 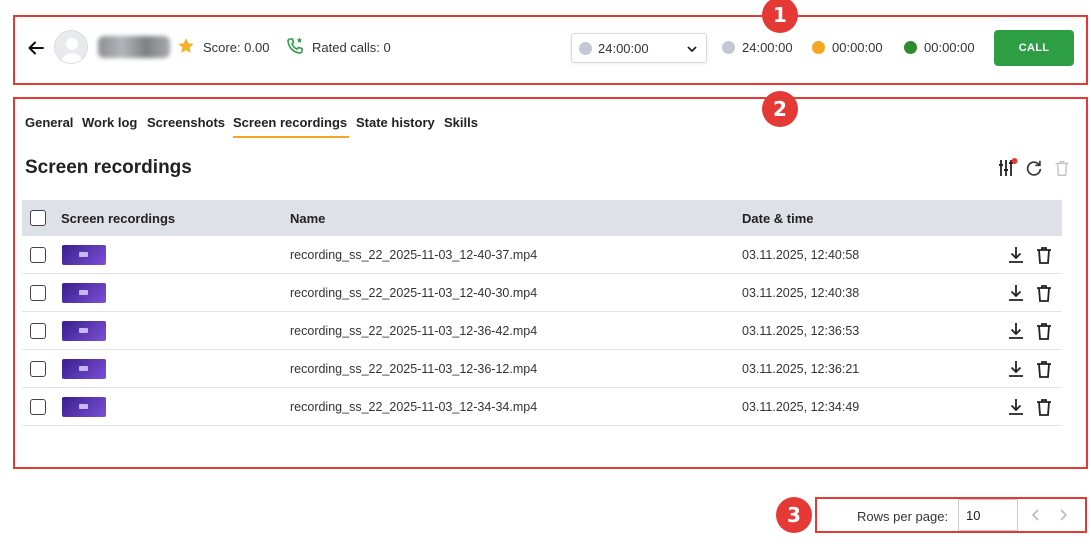 What do you see at coordinates (801, 331) in the screenshot?
I see `recording-datetime: 03.11.2025, 12:36:53` at bounding box center [801, 331].